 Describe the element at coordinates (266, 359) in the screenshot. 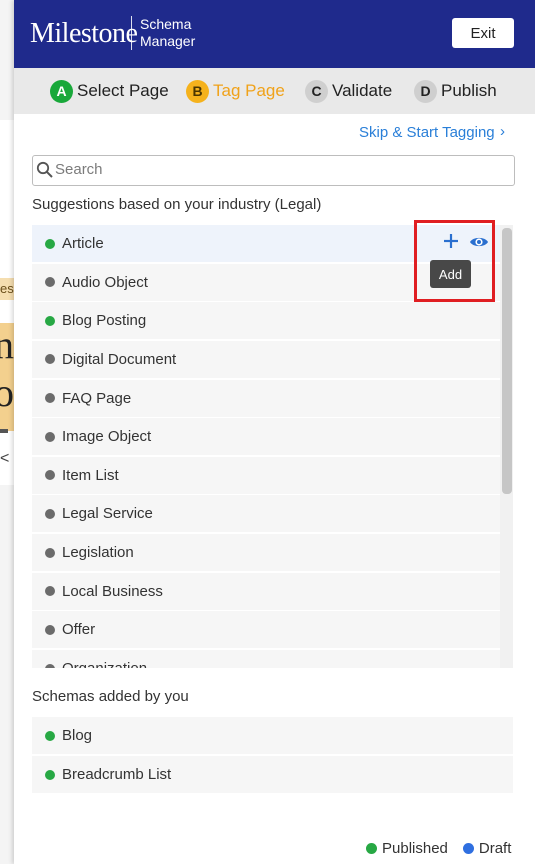

I see `list-item: Digital Document` at that location.